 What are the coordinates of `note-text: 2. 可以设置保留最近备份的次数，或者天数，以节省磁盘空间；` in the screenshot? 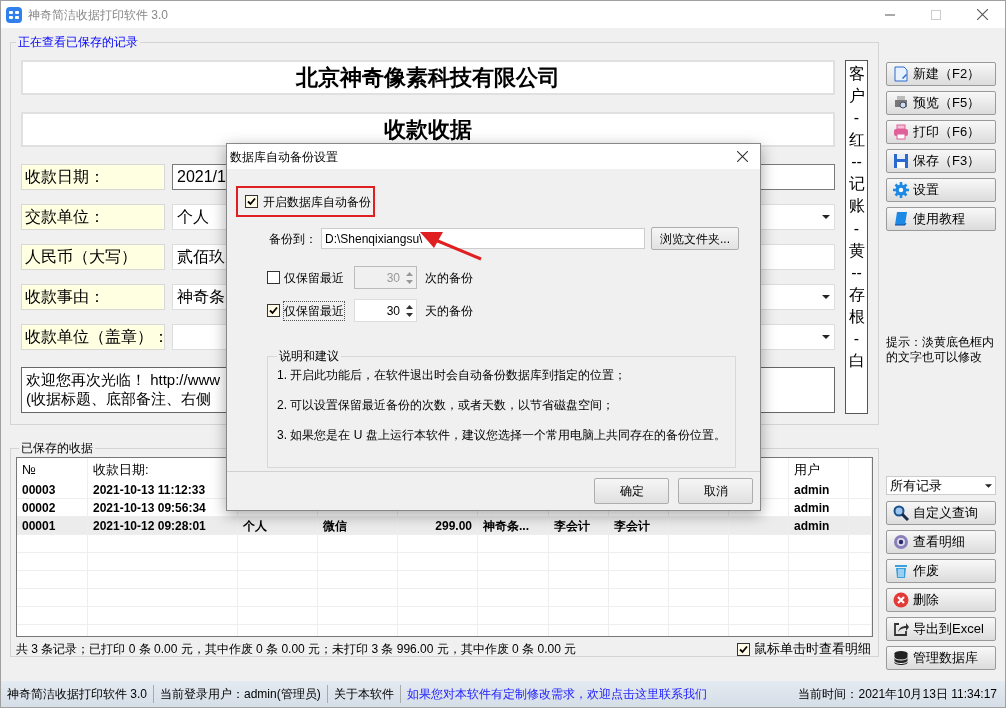 It's located at (446, 405).